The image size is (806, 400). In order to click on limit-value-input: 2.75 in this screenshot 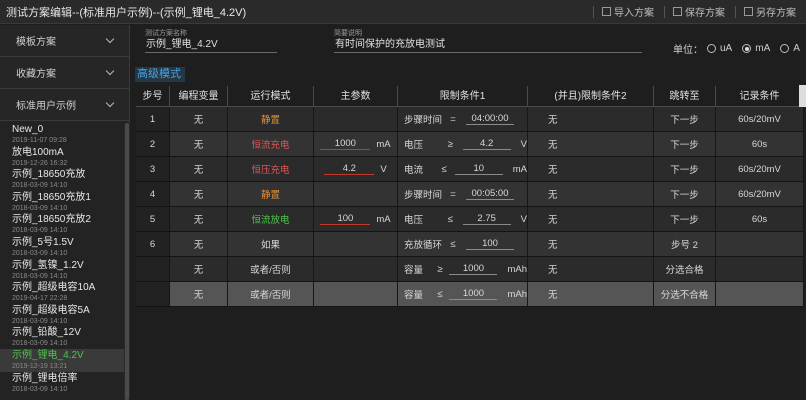, I will do `click(486, 219)`.